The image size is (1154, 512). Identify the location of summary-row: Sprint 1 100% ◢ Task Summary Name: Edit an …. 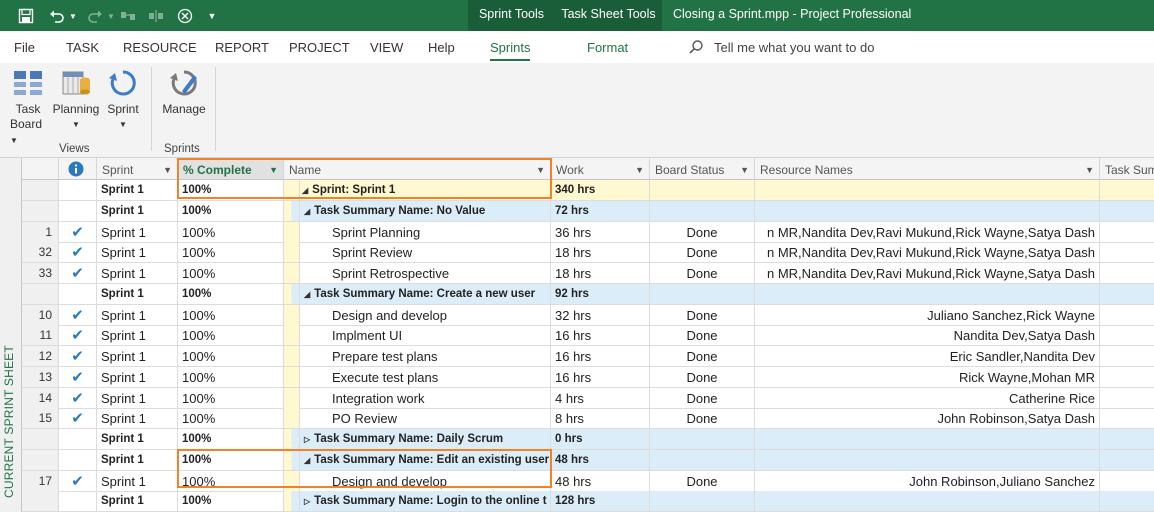
(588, 460).